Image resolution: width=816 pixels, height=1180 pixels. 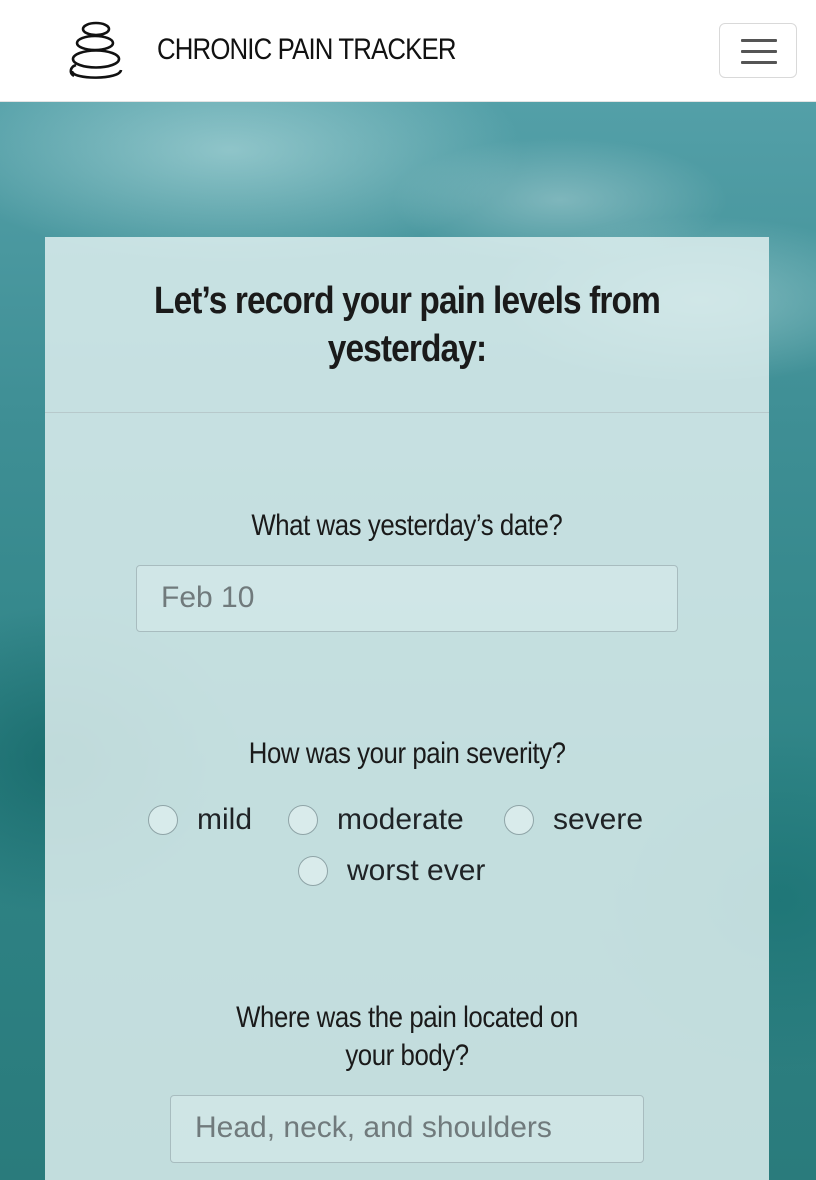 What do you see at coordinates (373, 1127) in the screenshot?
I see `location-placeholder: Head, neck, and shoulders` at bounding box center [373, 1127].